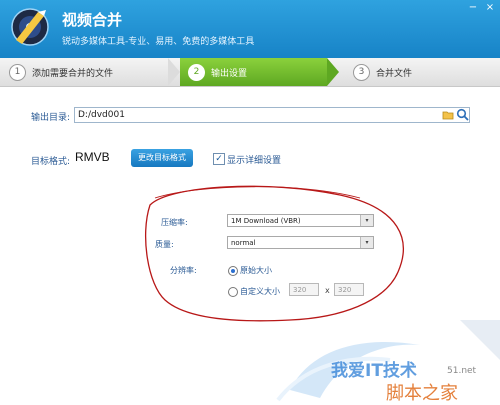 The height and width of the screenshot is (405, 500). I want to click on watermark-text: 脚本之家, so click(422, 393).